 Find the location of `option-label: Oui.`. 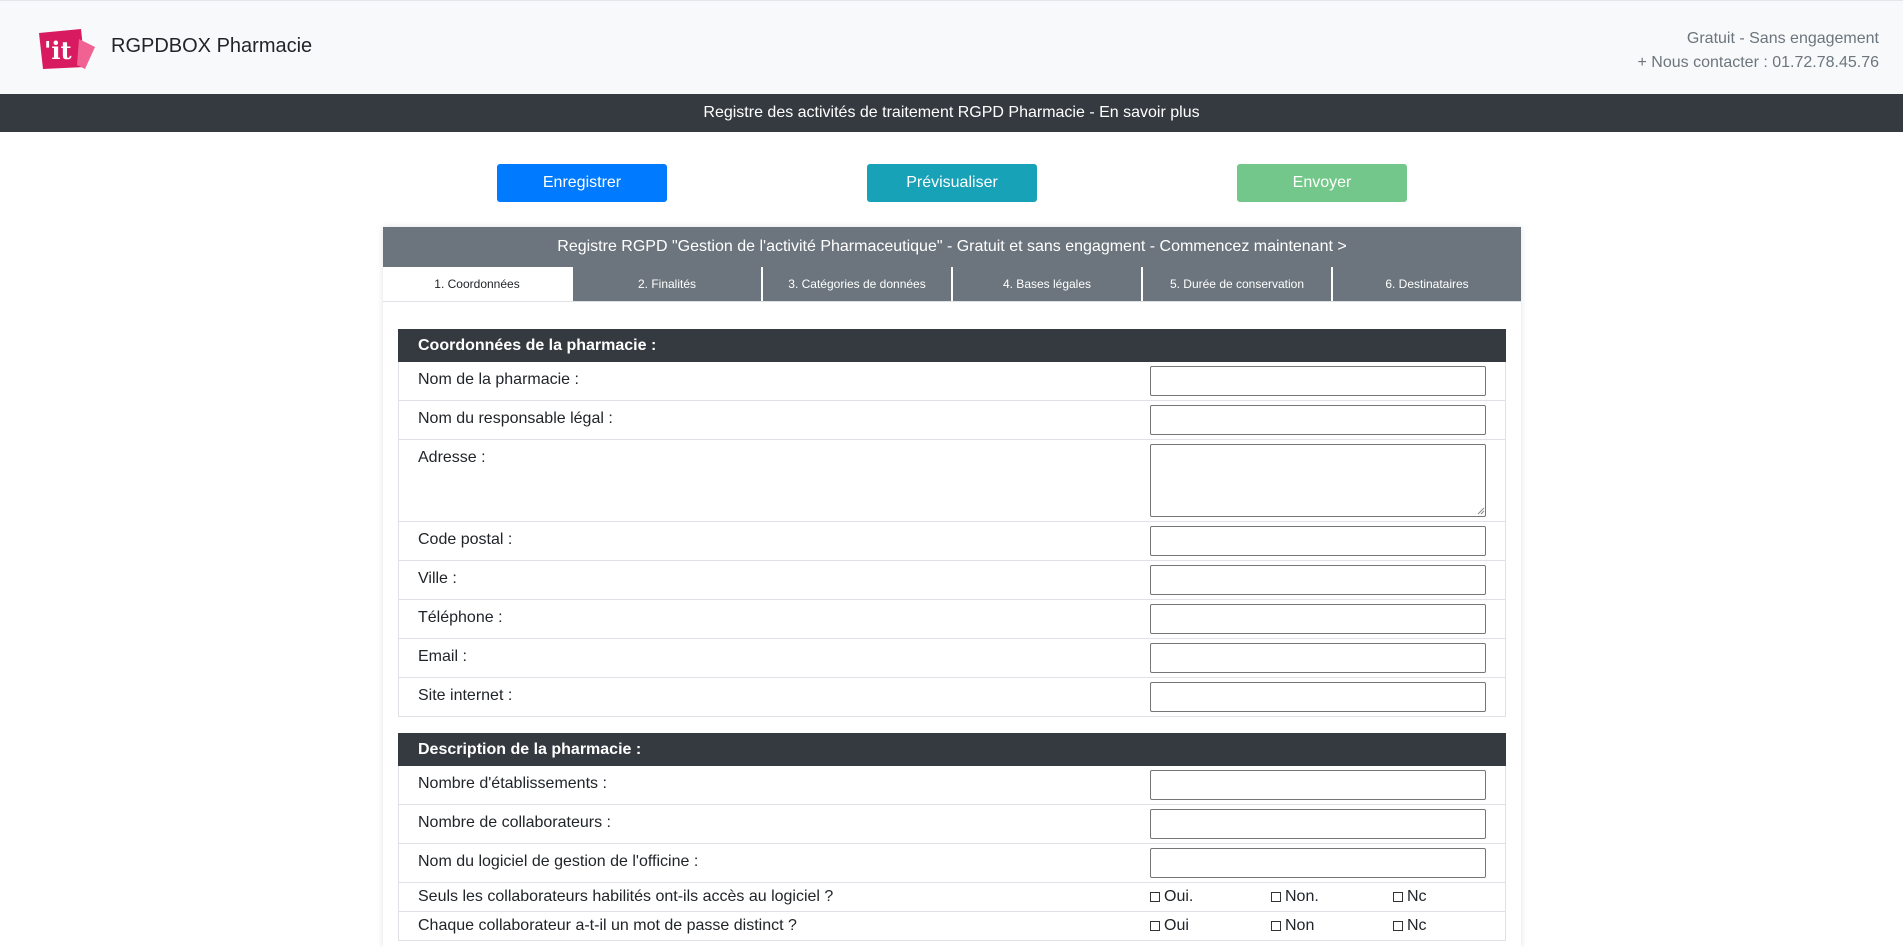

option-label: Oui. is located at coordinates (1179, 896).